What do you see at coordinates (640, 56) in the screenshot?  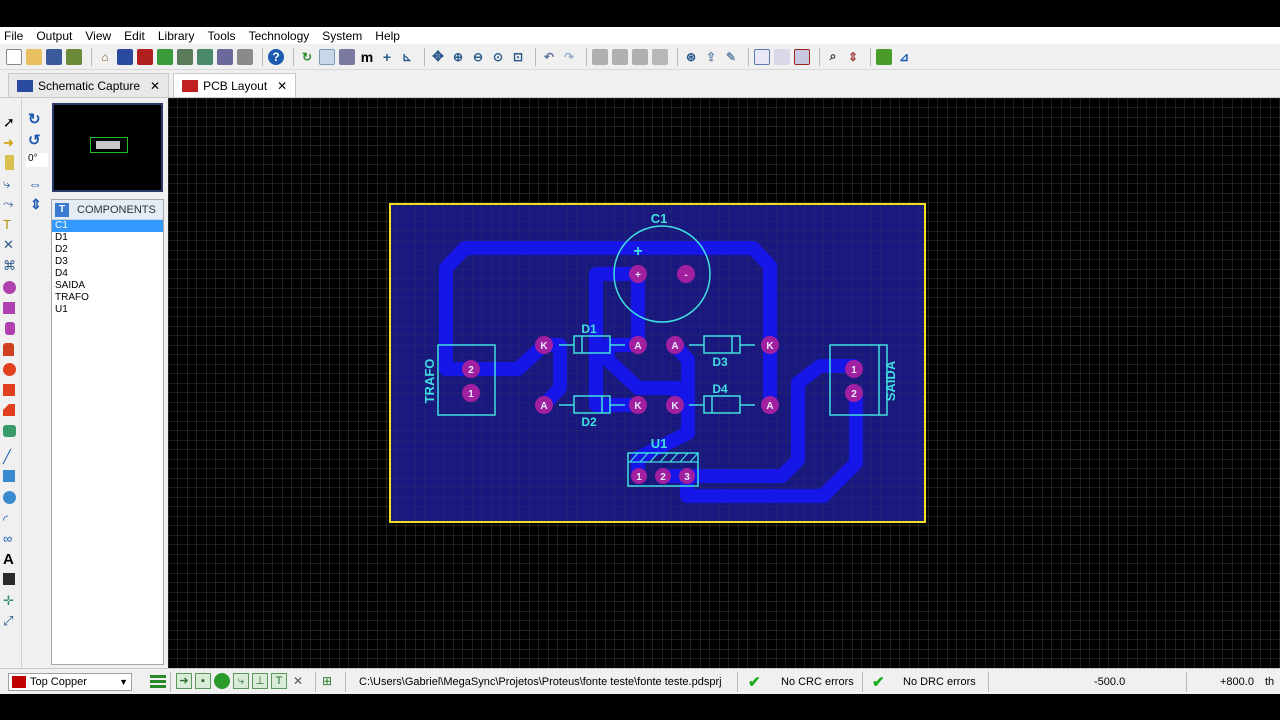 I see `paste-icon` at bounding box center [640, 56].